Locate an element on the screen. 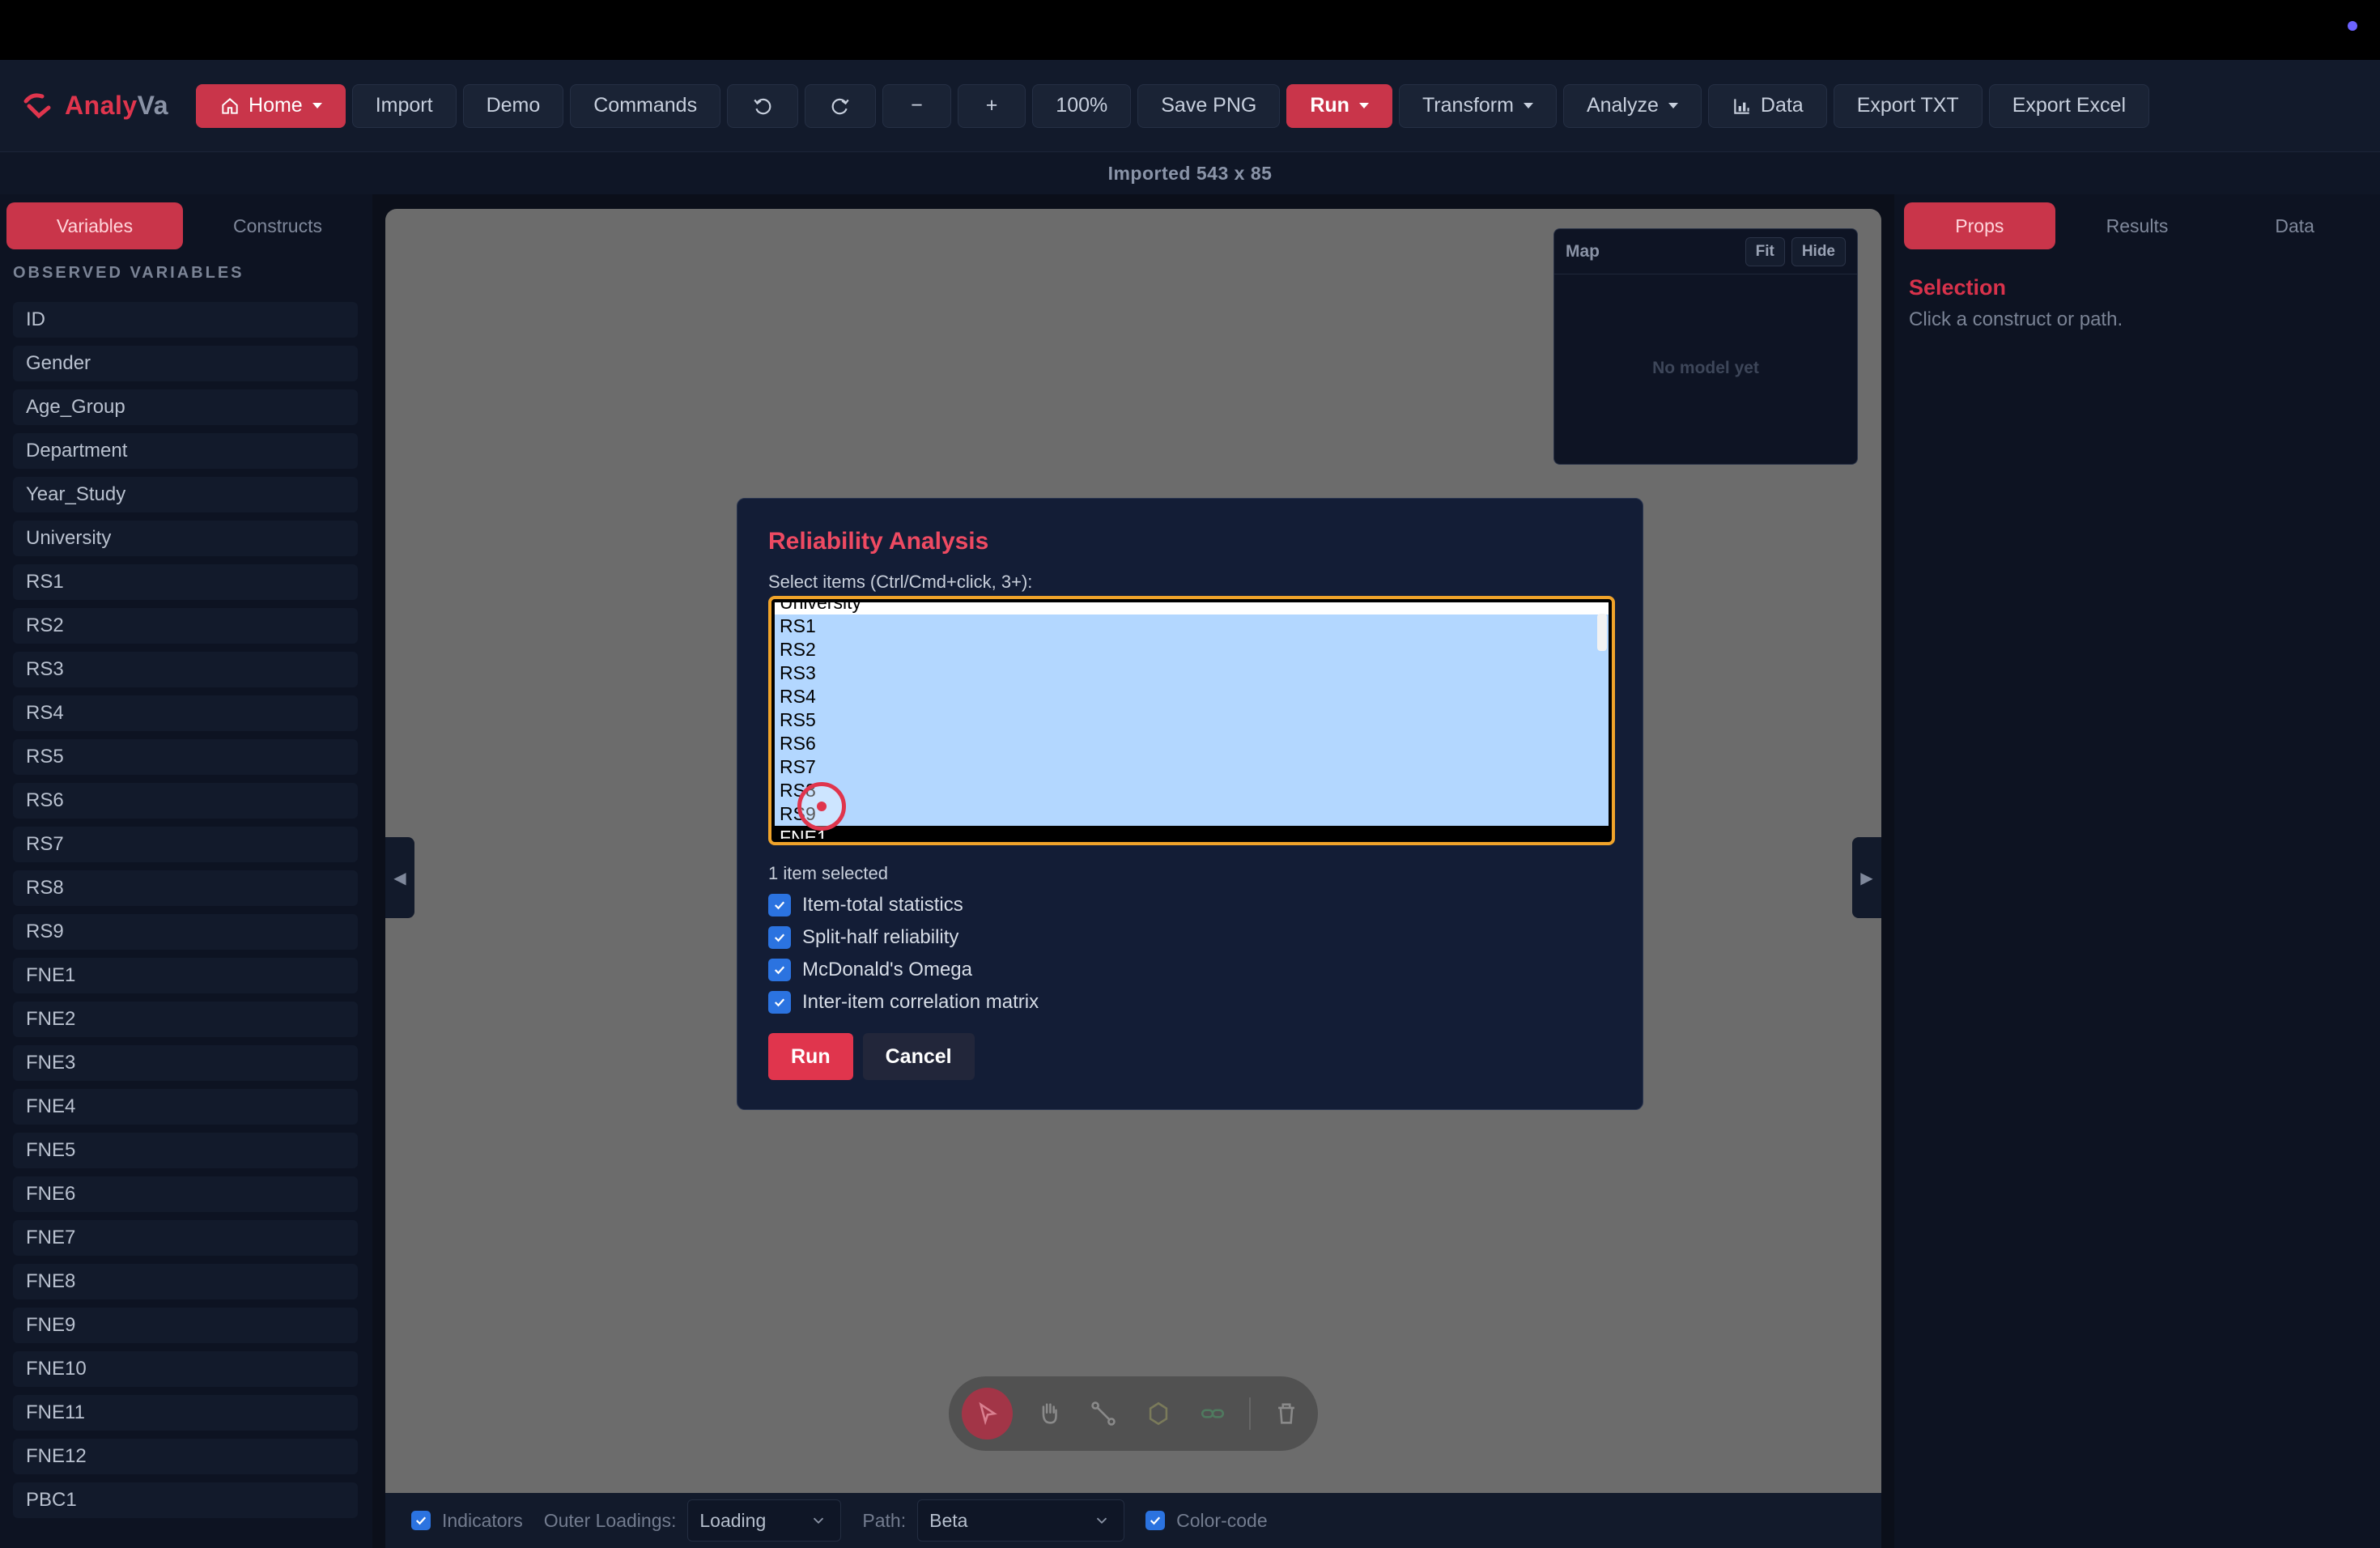 The image size is (2380, 1548). list-item: University is located at coordinates (1192, 608).